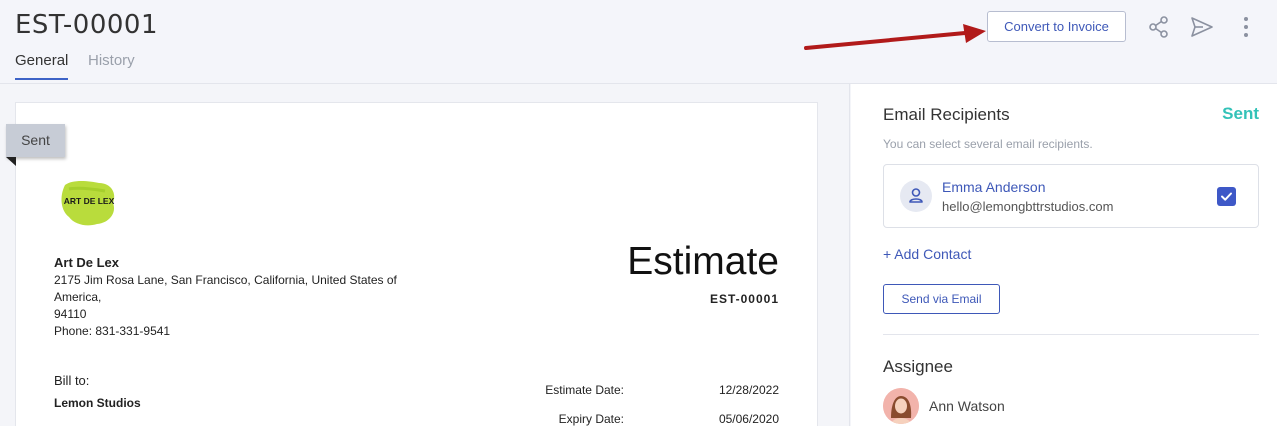 The height and width of the screenshot is (426, 1277). I want to click on contact-name: Emma Anderson, so click(994, 187).